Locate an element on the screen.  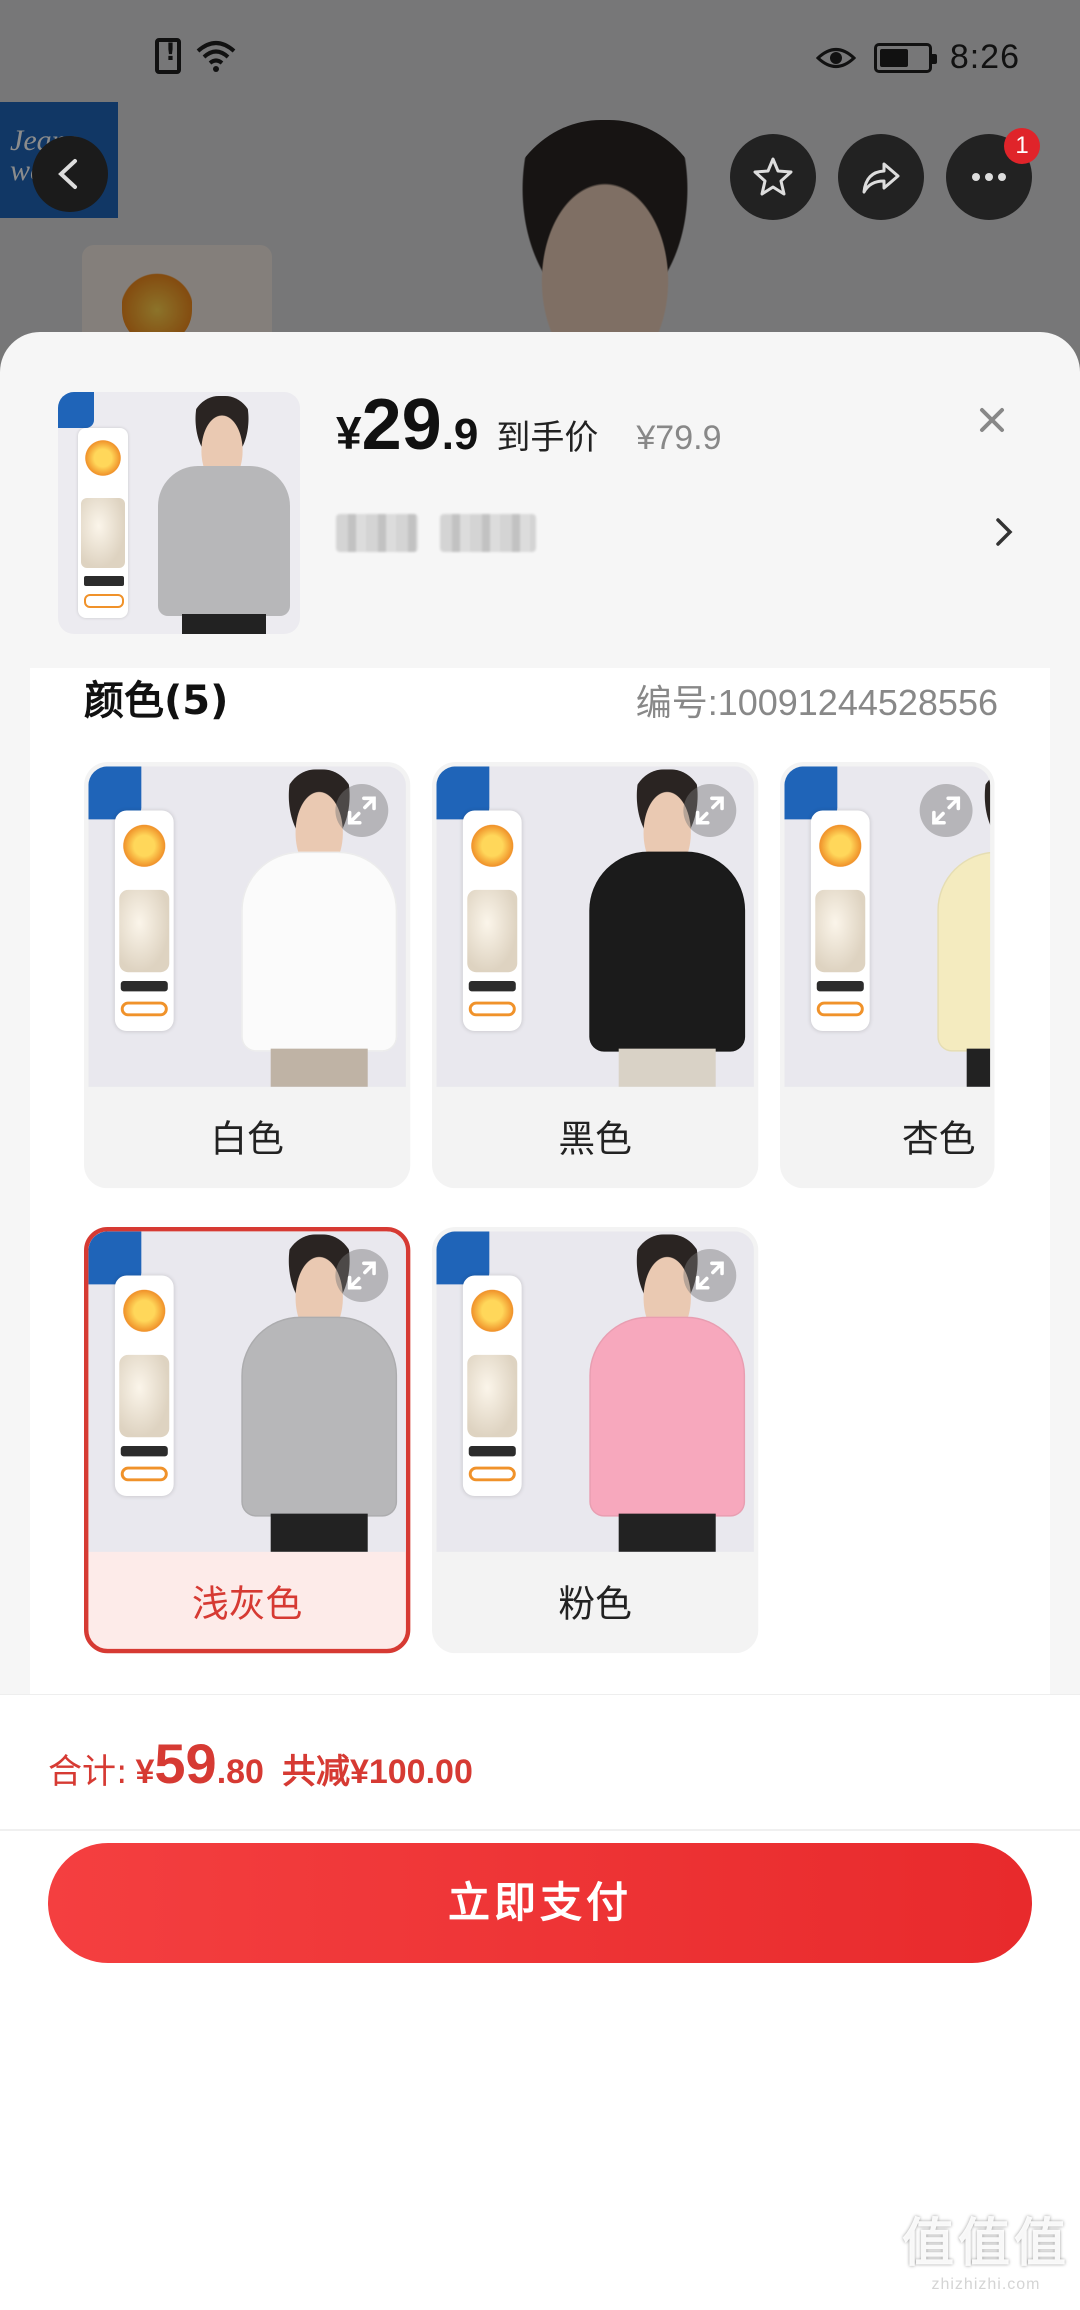
product-code: 编号:10091244528556 is located at coordinates (816, 702).